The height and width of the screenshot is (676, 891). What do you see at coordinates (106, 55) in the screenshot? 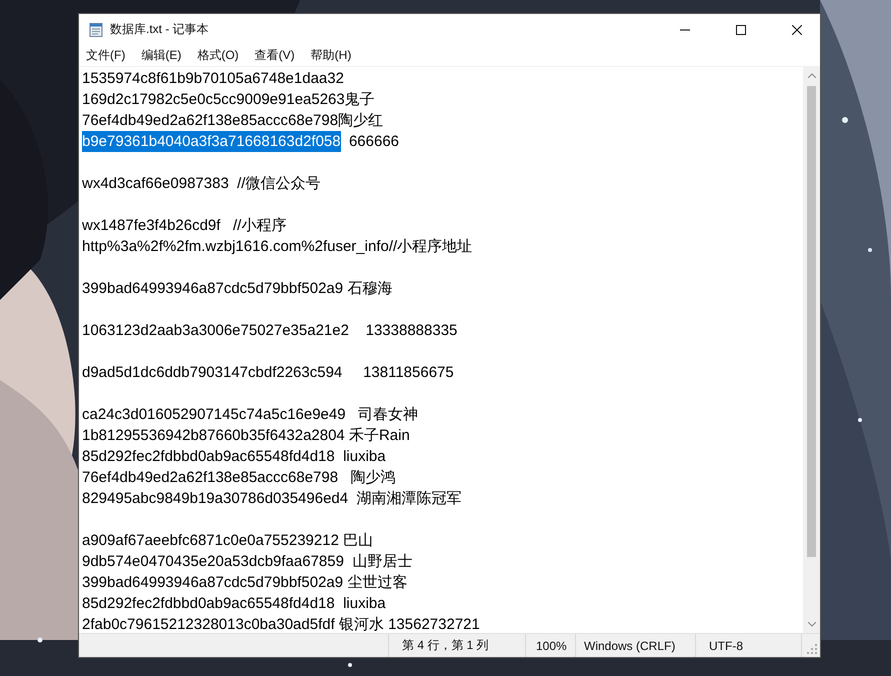
I see `menu-item: 文件(F)` at bounding box center [106, 55].